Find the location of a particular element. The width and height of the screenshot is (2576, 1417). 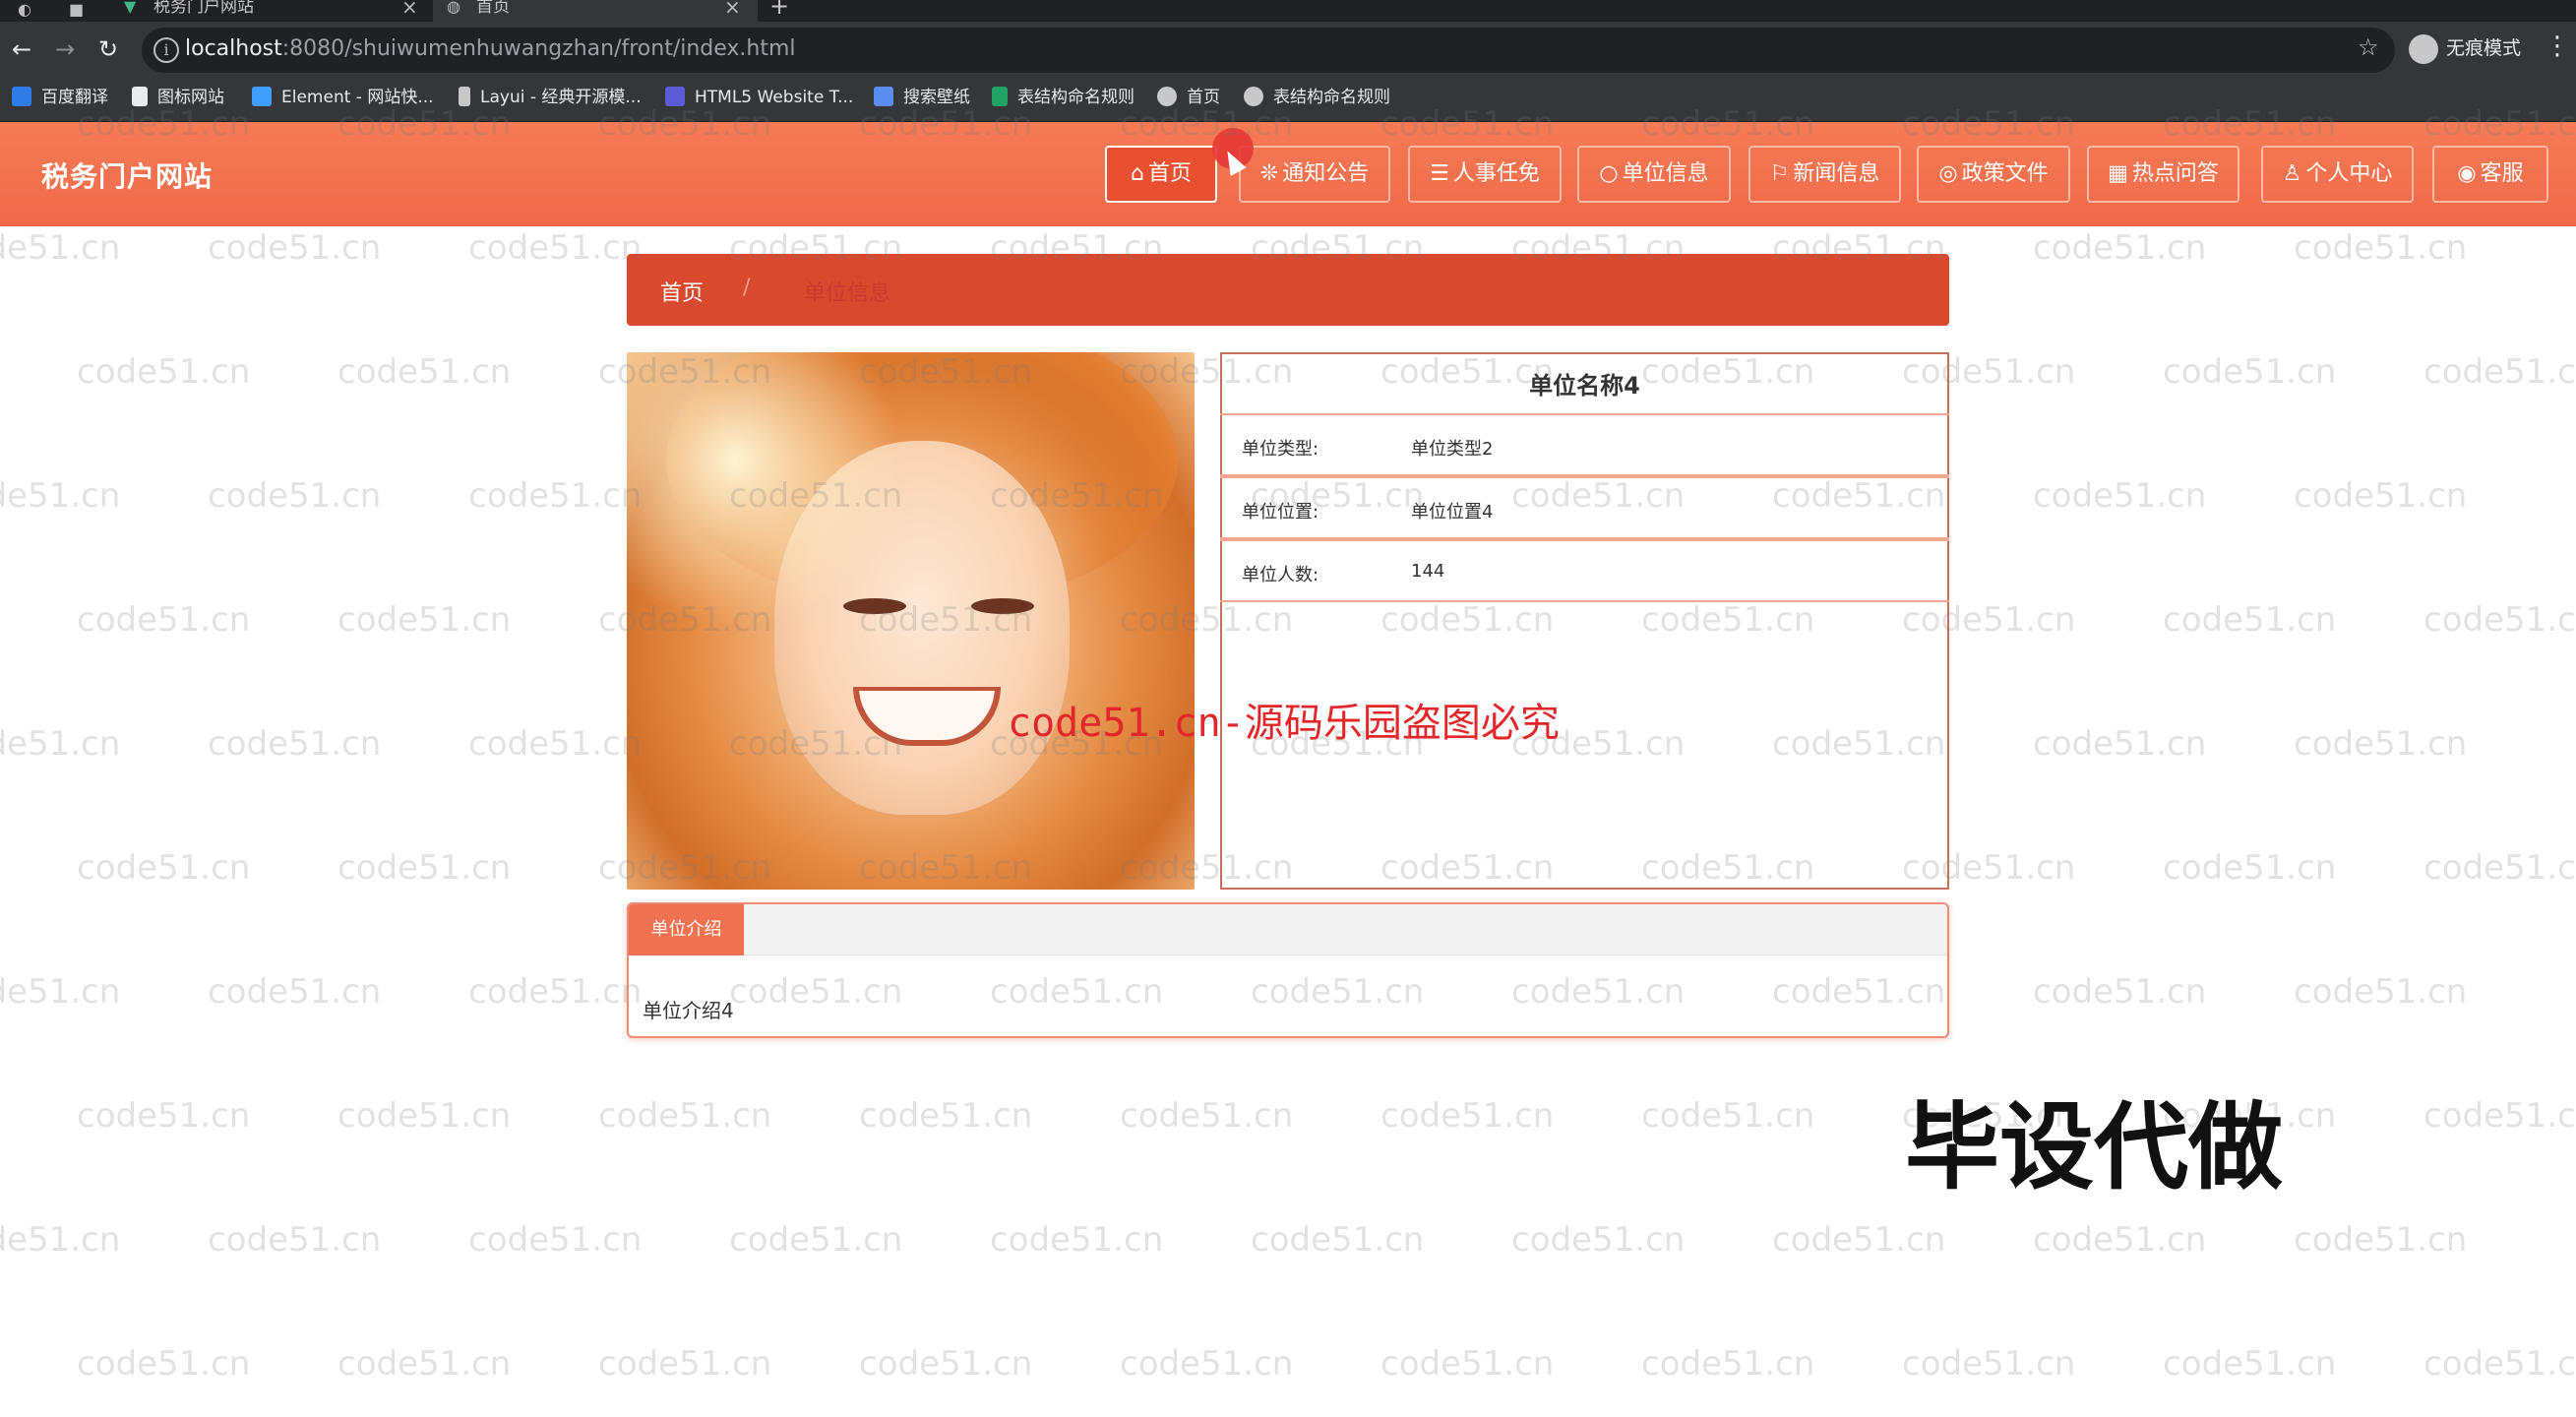

nav-home: ⌂ 首页 is located at coordinates (1161, 174).